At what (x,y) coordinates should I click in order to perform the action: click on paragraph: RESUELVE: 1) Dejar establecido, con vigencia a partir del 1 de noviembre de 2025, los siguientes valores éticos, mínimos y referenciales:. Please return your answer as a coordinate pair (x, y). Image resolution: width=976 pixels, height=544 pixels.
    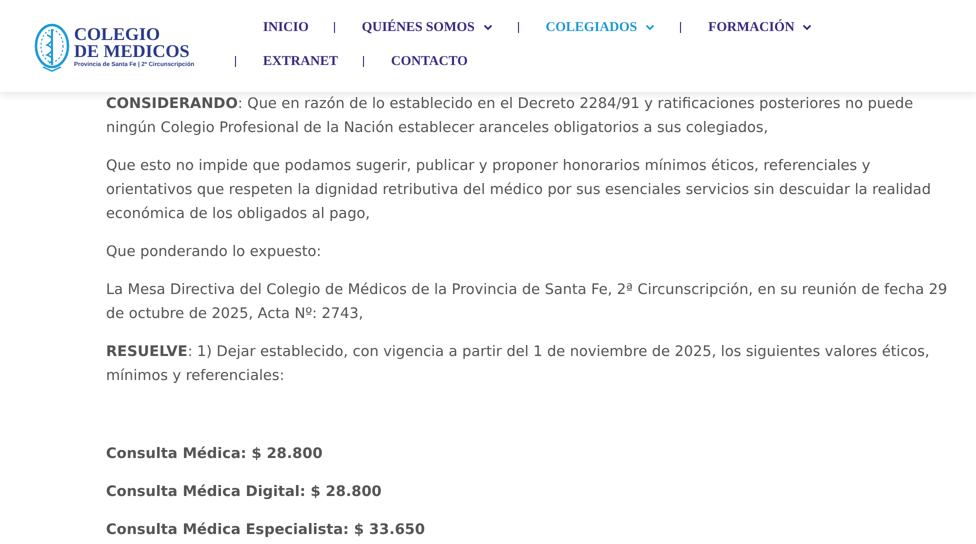
    Looking at the image, I should click on (518, 364).